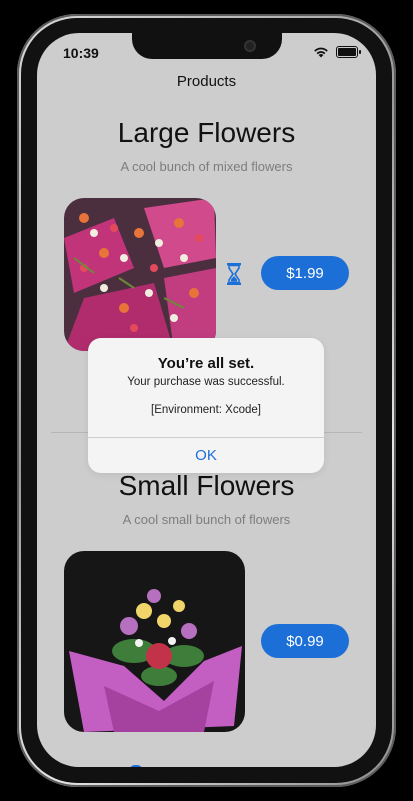  Describe the element at coordinates (81, 53) in the screenshot. I see `status-time: 10:39` at that location.